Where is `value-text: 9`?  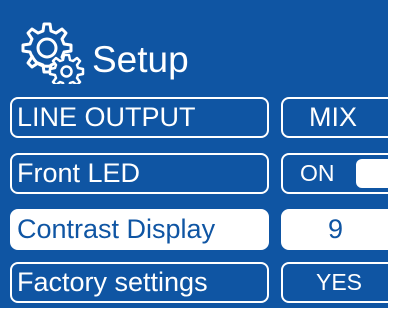 value-text: 9 is located at coordinates (336, 229).